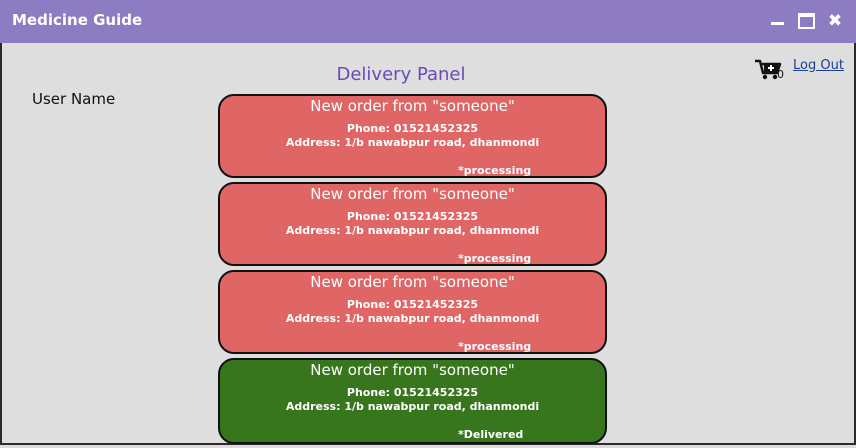 This screenshot has height=448, width=856. What do you see at coordinates (780, 74) in the screenshot?
I see `cart-count: 0` at bounding box center [780, 74].